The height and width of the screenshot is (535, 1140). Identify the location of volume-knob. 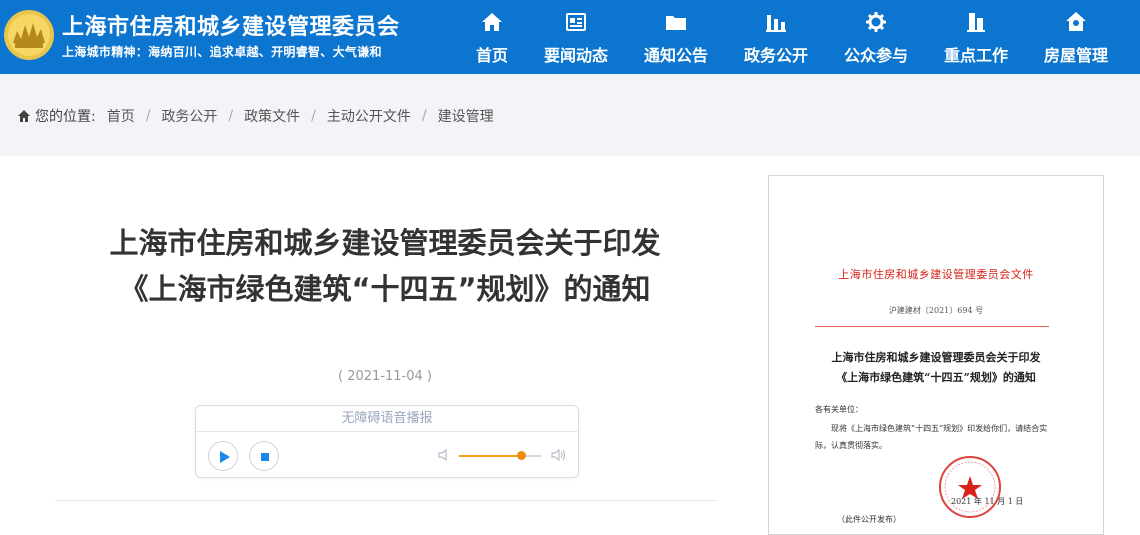
(521, 455).